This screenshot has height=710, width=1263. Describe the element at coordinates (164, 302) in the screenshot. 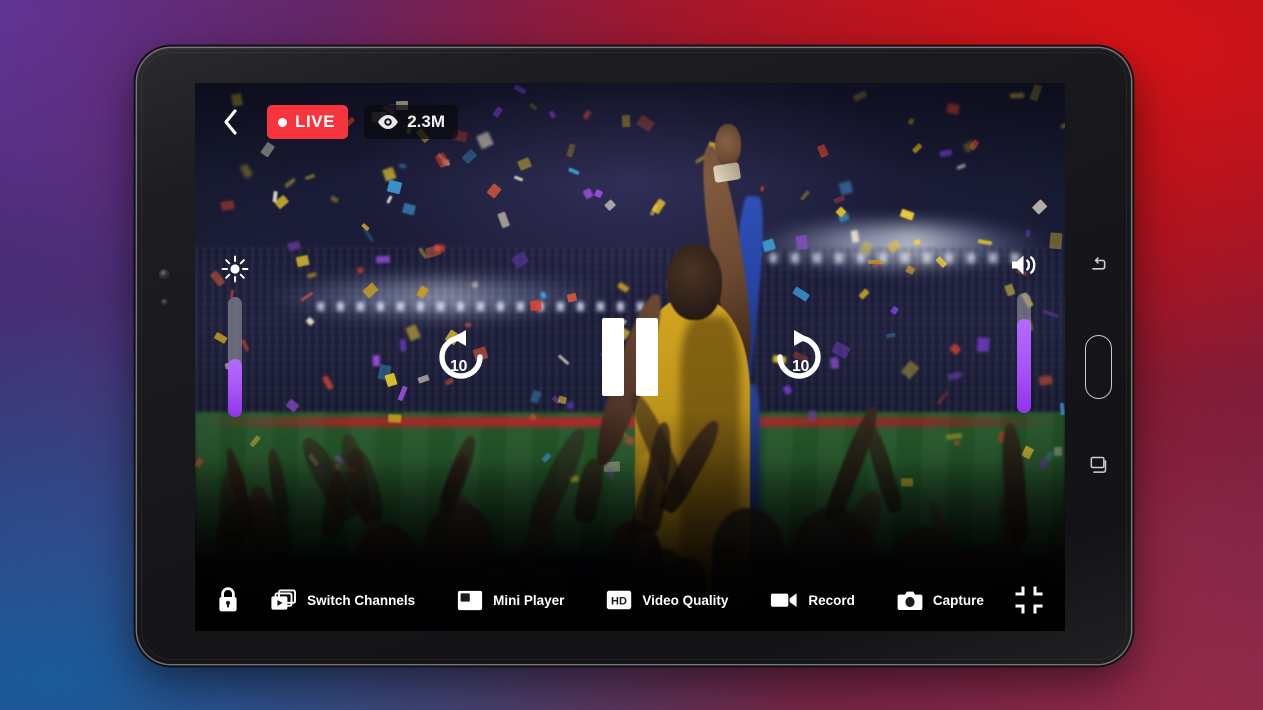

I see `light-sensor-icon` at that location.